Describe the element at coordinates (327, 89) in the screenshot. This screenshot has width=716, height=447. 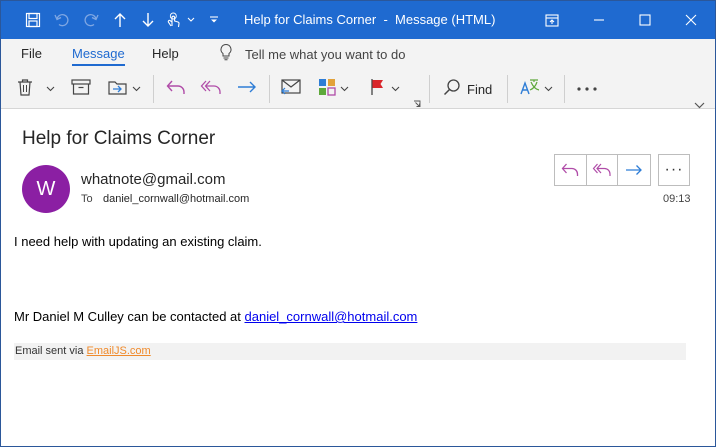
I see `categorize-icon` at that location.